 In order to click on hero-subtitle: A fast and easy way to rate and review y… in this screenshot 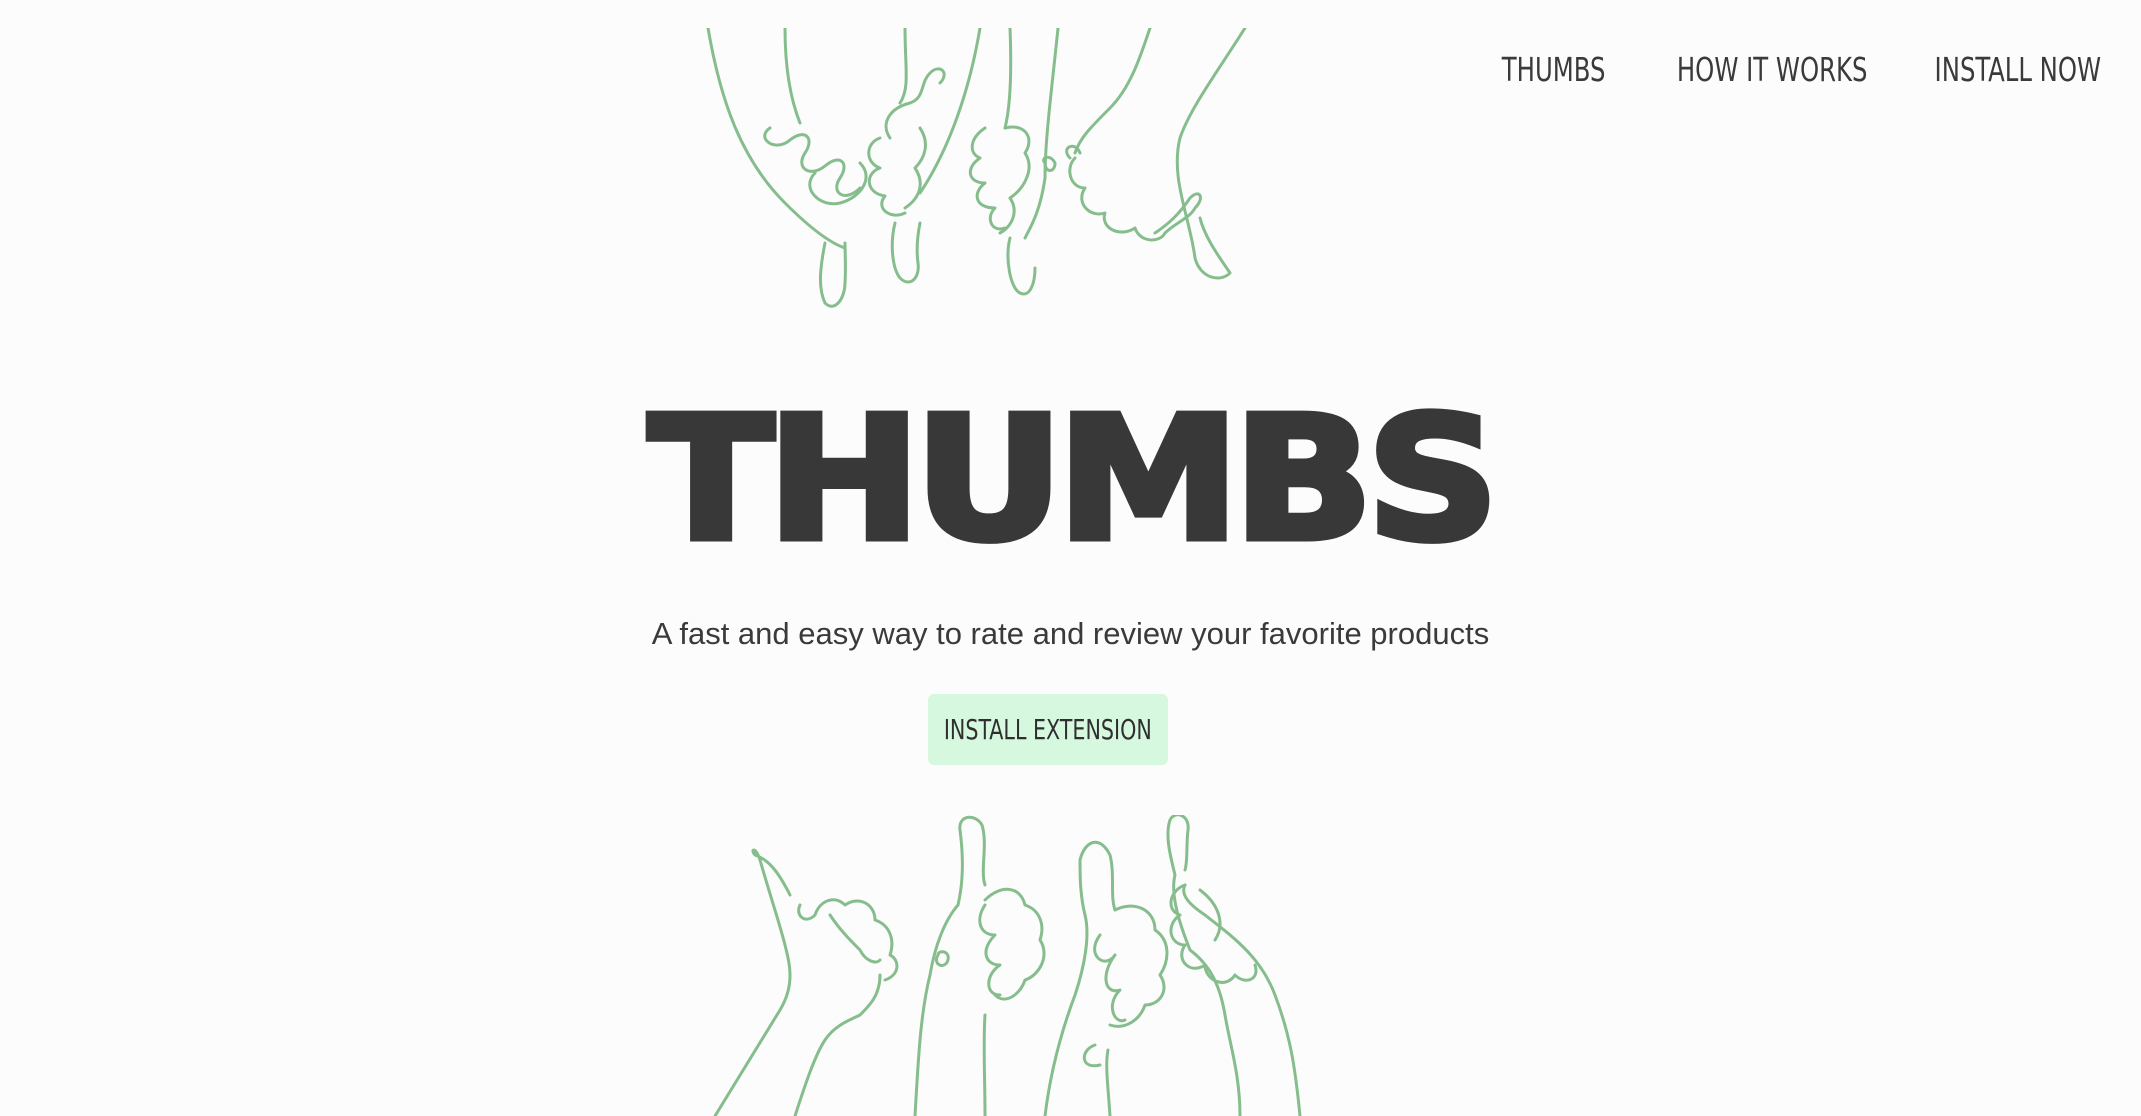, I will do `click(1070, 633)`.